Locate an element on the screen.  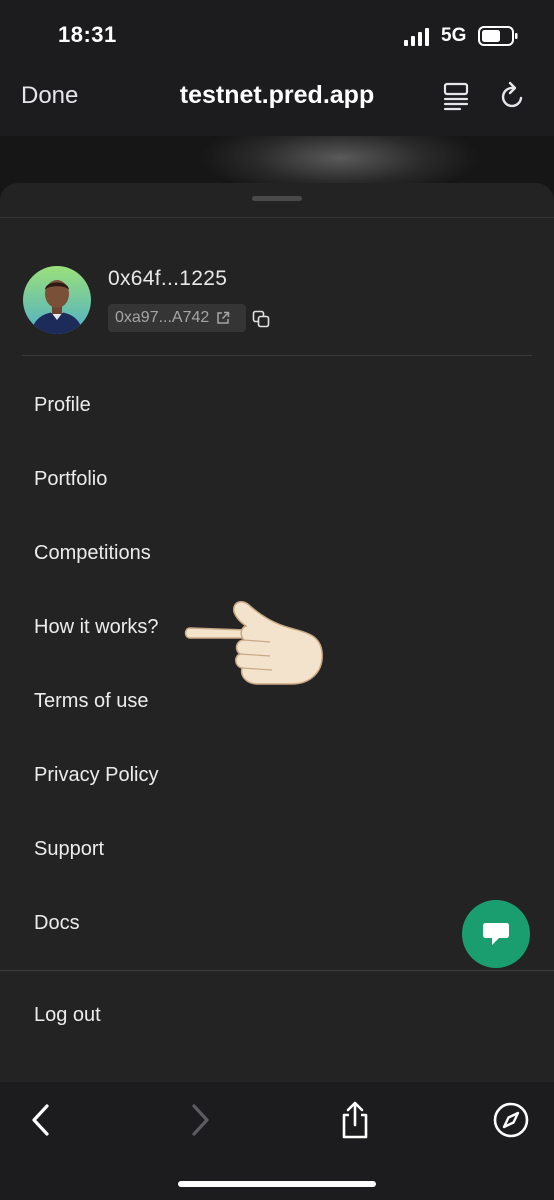
signal-icon is located at coordinates (416, 37).